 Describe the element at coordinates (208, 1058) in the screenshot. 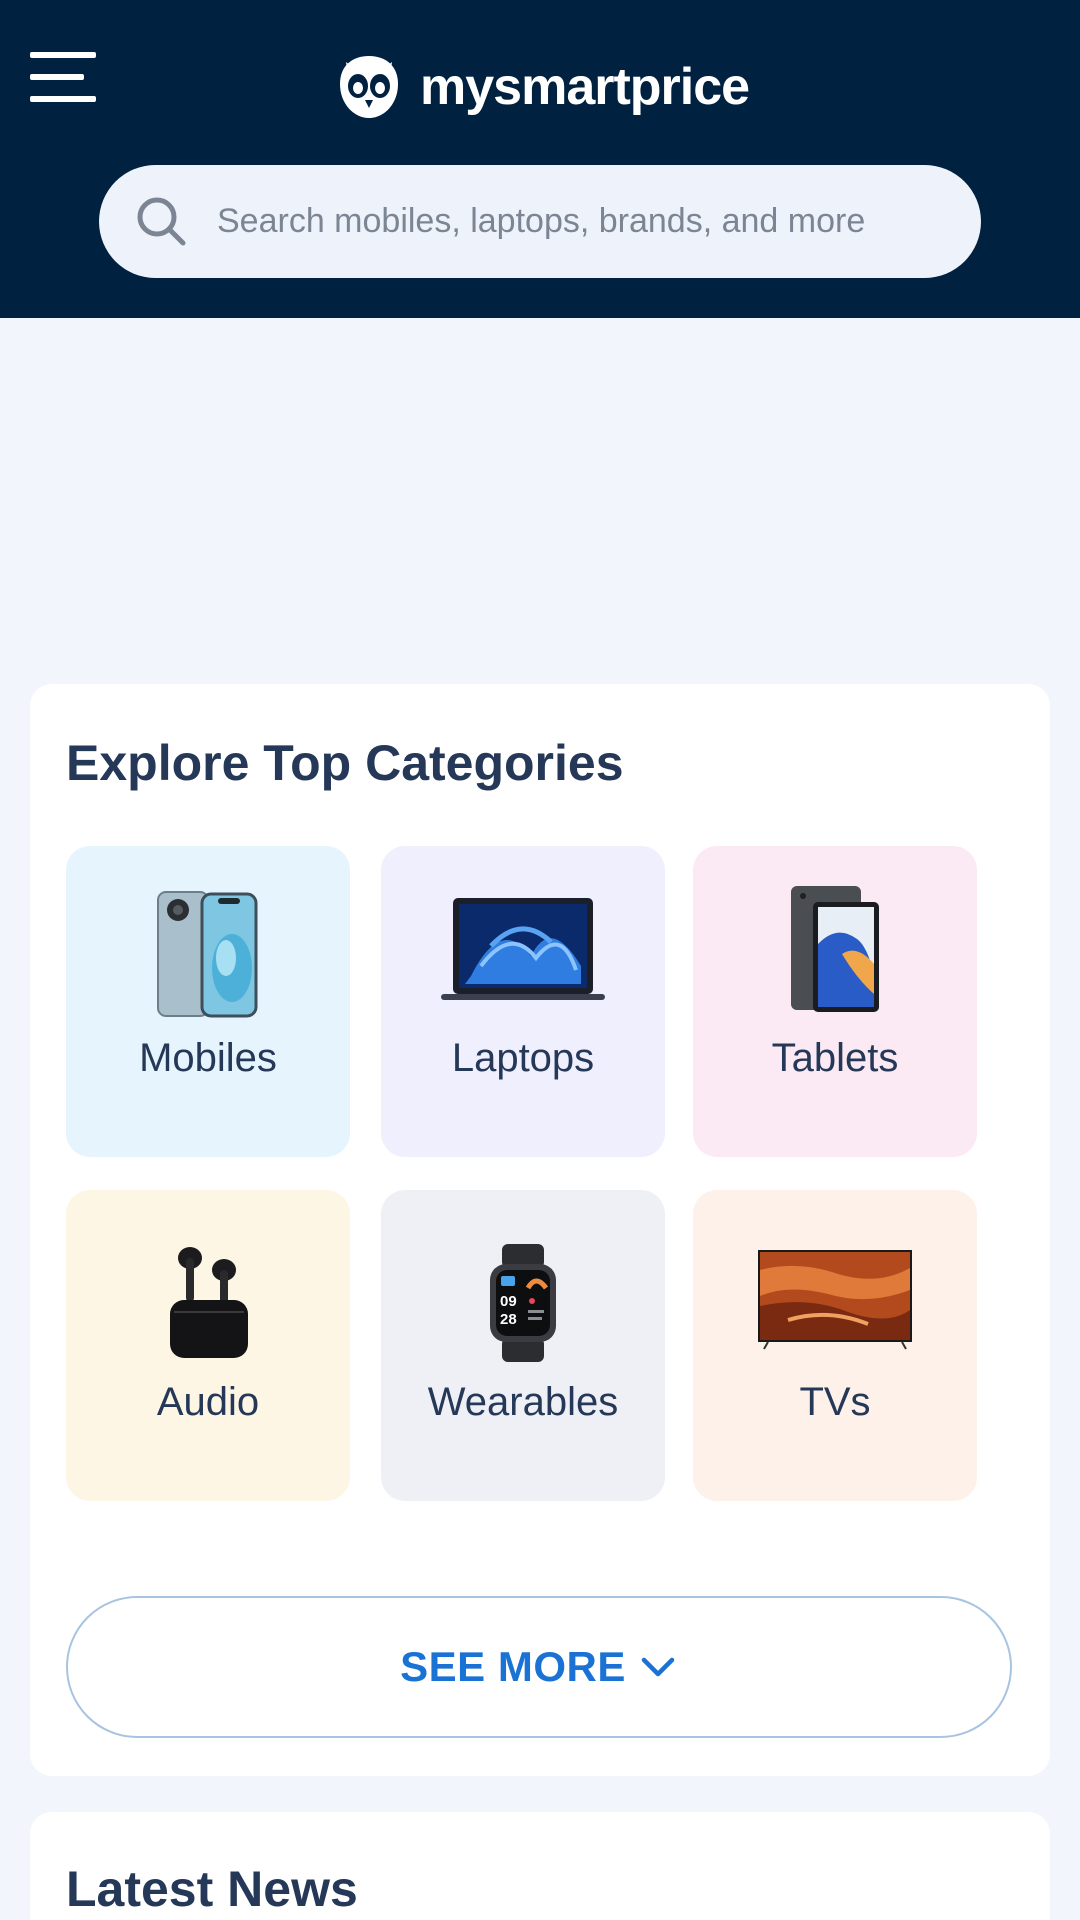

I see `category-label: Mobiles` at that location.